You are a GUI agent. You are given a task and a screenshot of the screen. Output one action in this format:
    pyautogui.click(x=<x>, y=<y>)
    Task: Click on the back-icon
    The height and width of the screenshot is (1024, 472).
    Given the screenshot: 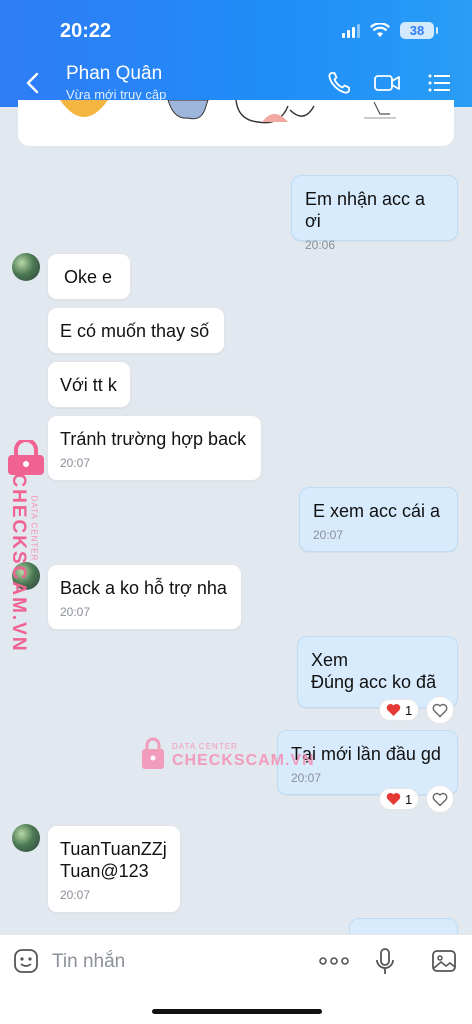 What is the action you would take?
    pyautogui.click(x=33, y=83)
    